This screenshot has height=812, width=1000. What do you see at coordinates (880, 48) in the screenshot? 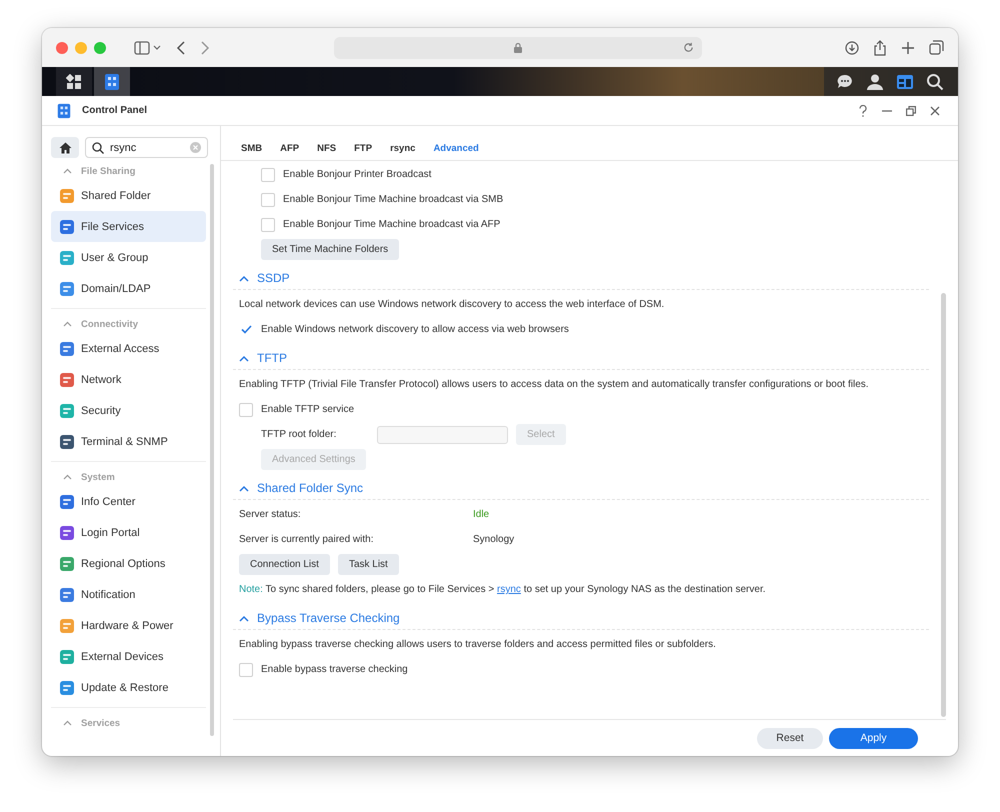
I see `share-icon` at bounding box center [880, 48].